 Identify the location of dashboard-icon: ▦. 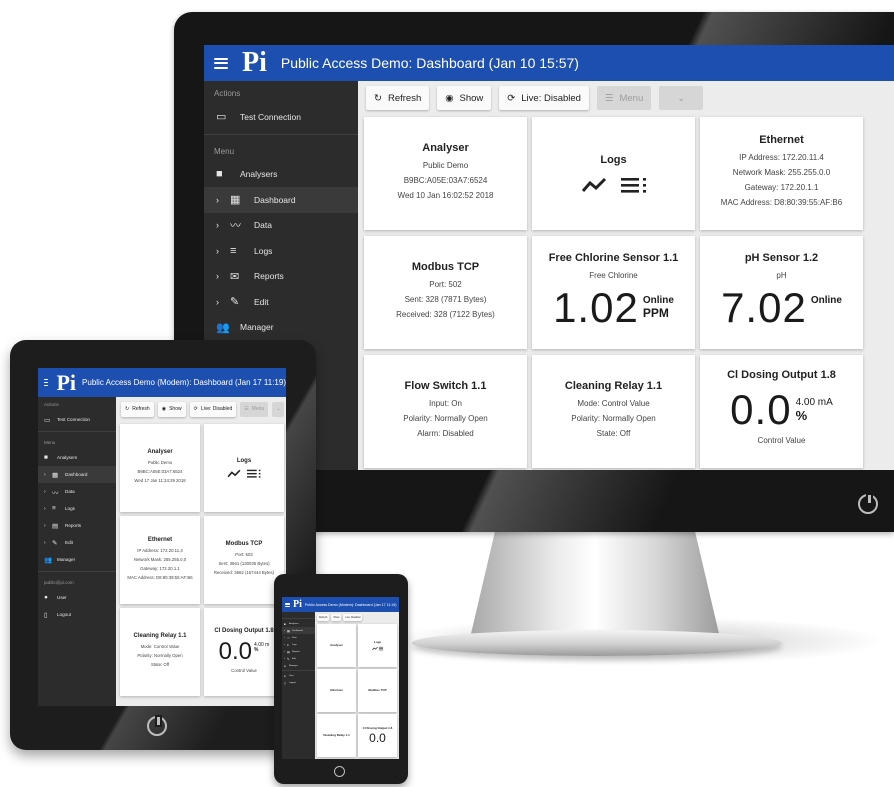
(55, 475).